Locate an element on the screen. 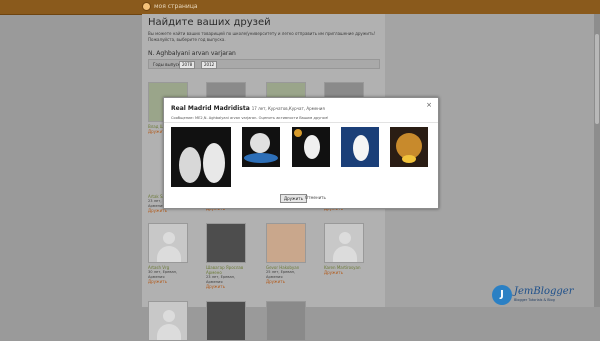 The image size is (600, 341). dialog-divider is located at coordinates (301, 122).